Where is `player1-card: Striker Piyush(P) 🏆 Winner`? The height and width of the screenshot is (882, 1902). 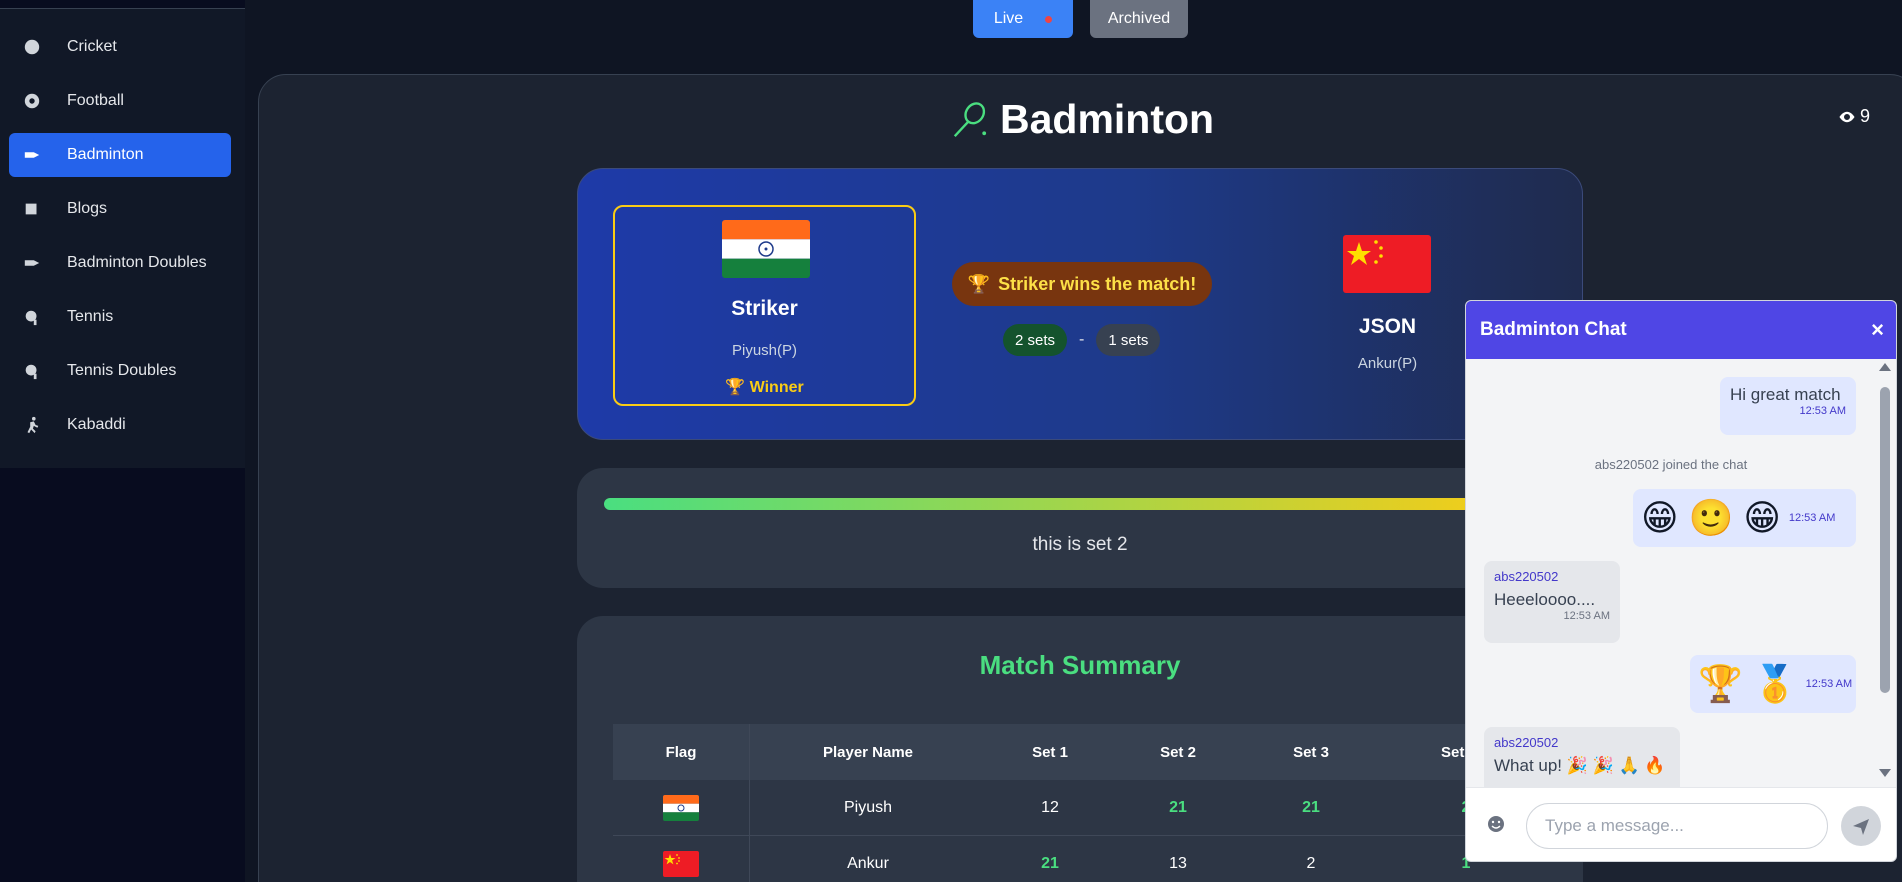
player1-card: Striker Piyush(P) 🏆 Winner is located at coordinates (764, 305).